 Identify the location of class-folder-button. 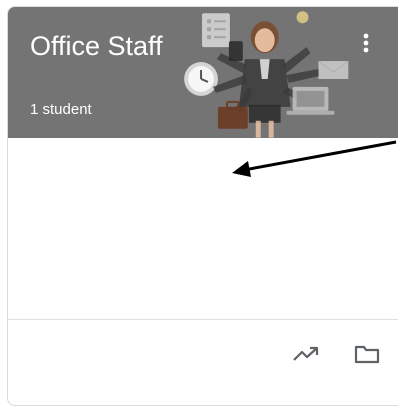
(367, 354).